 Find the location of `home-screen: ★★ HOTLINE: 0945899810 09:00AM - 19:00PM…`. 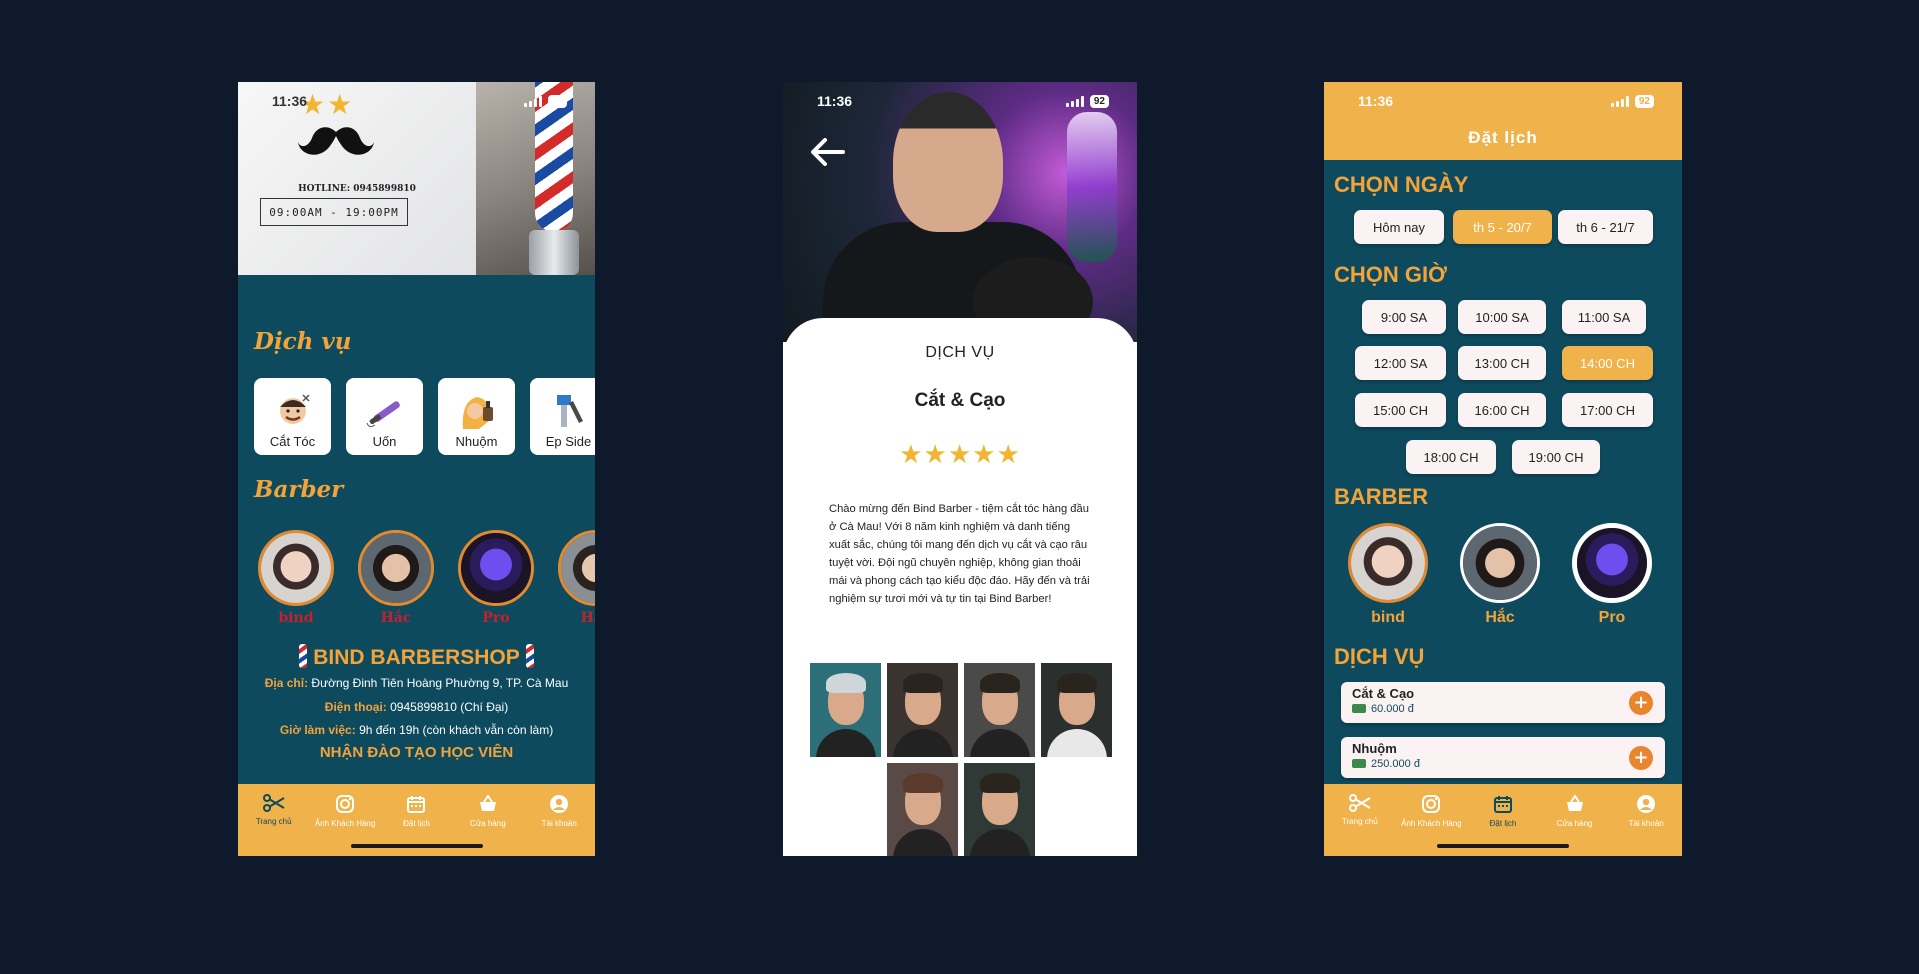

home-screen: ★★ HOTLINE: 0945899810 09:00AM - 19:00PM… is located at coordinates (416, 469).